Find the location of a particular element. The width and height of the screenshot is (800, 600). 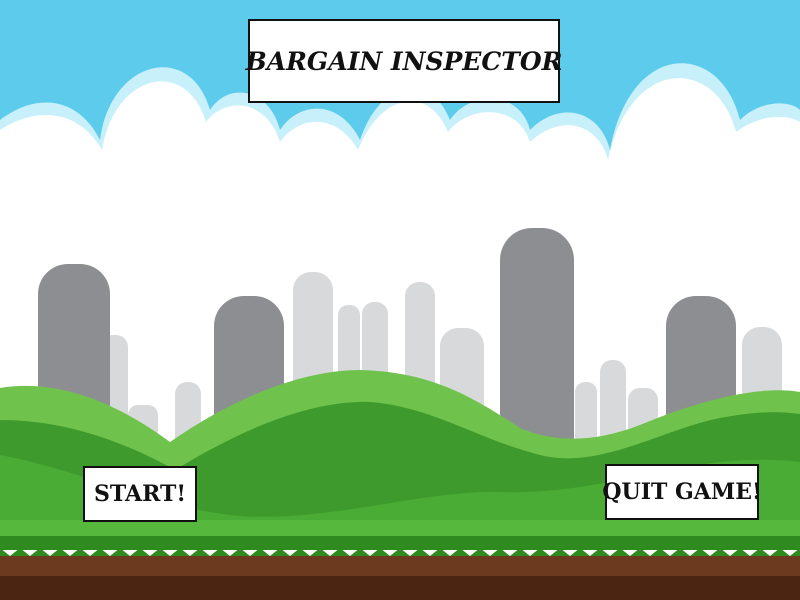

start-button: START! is located at coordinates (140, 494).